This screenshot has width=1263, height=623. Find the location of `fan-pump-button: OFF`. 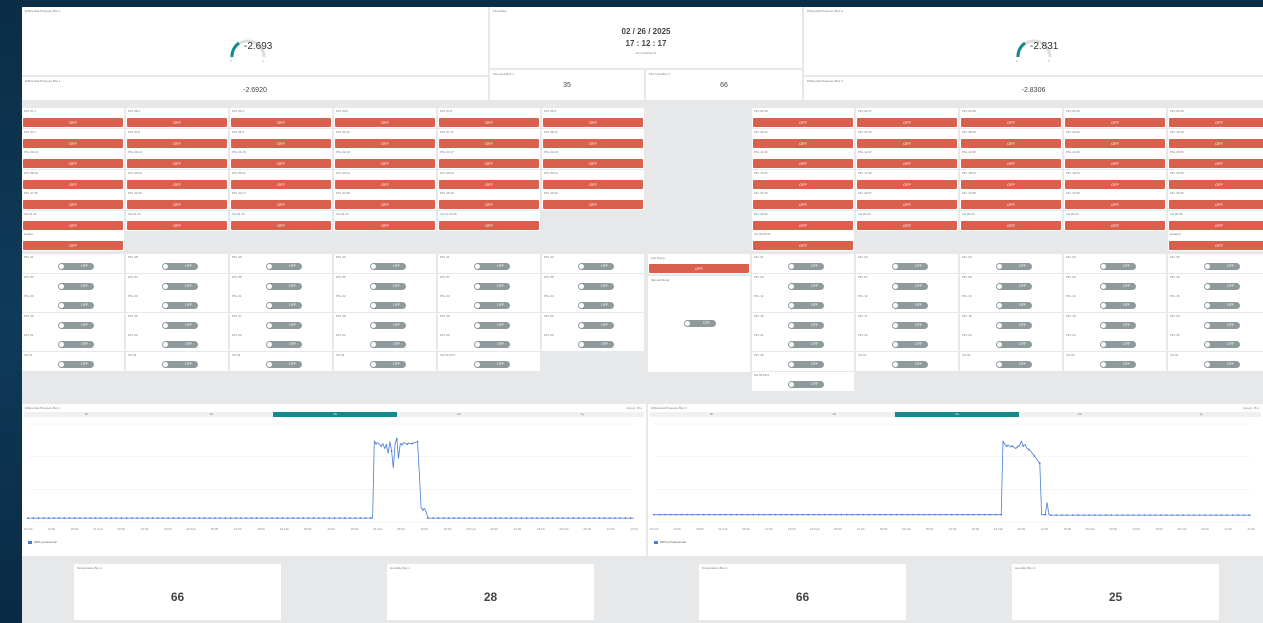

fan-pump-button: OFF is located at coordinates (699, 268).